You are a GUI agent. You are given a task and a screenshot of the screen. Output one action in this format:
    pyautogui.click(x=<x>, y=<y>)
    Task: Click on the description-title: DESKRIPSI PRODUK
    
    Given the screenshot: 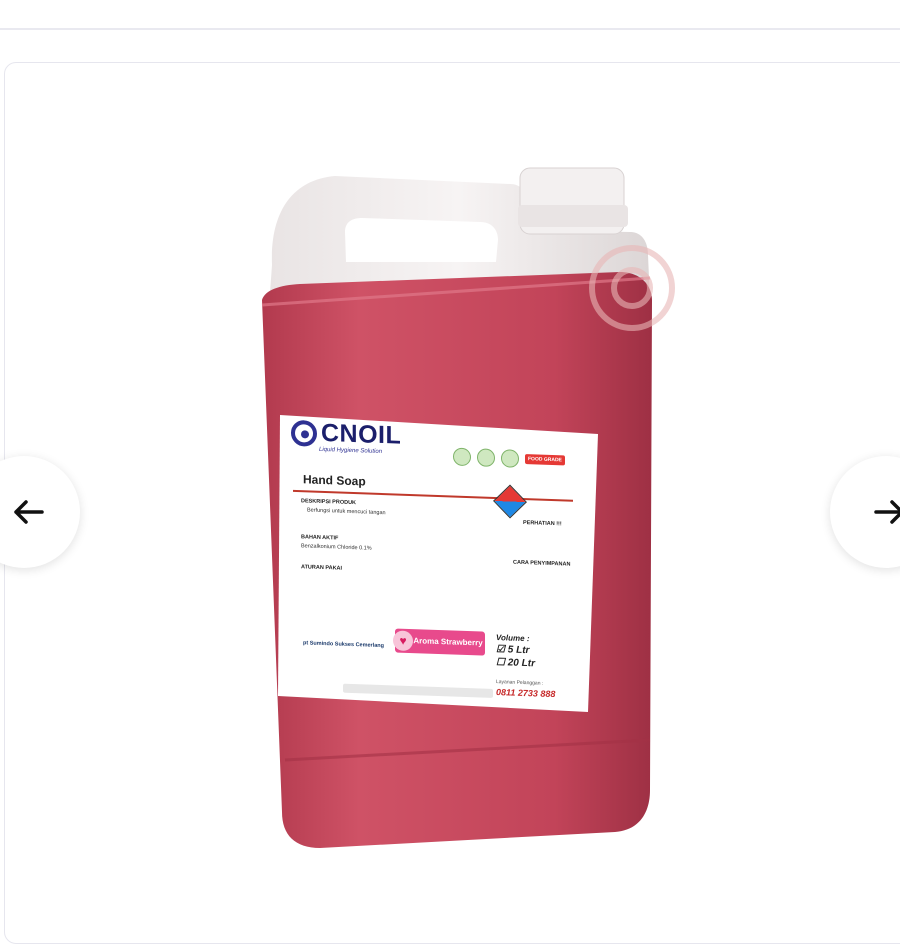 What is the action you would take?
    pyautogui.click(x=329, y=502)
    